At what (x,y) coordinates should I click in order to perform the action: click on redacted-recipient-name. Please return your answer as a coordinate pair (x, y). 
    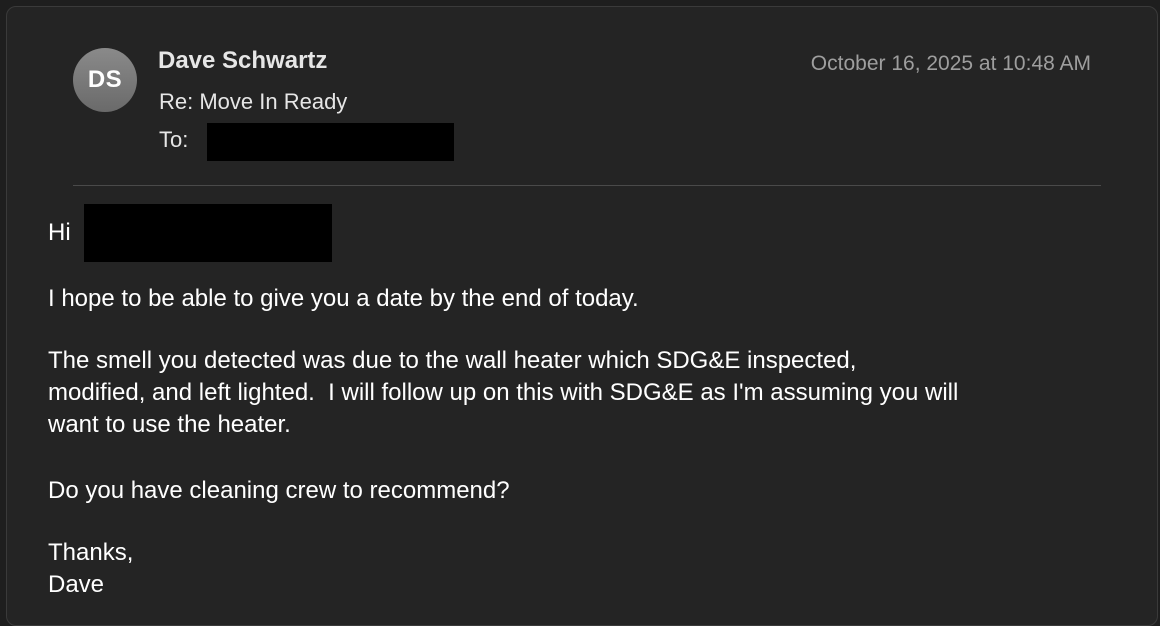
    Looking at the image, I should click on (208, 233).